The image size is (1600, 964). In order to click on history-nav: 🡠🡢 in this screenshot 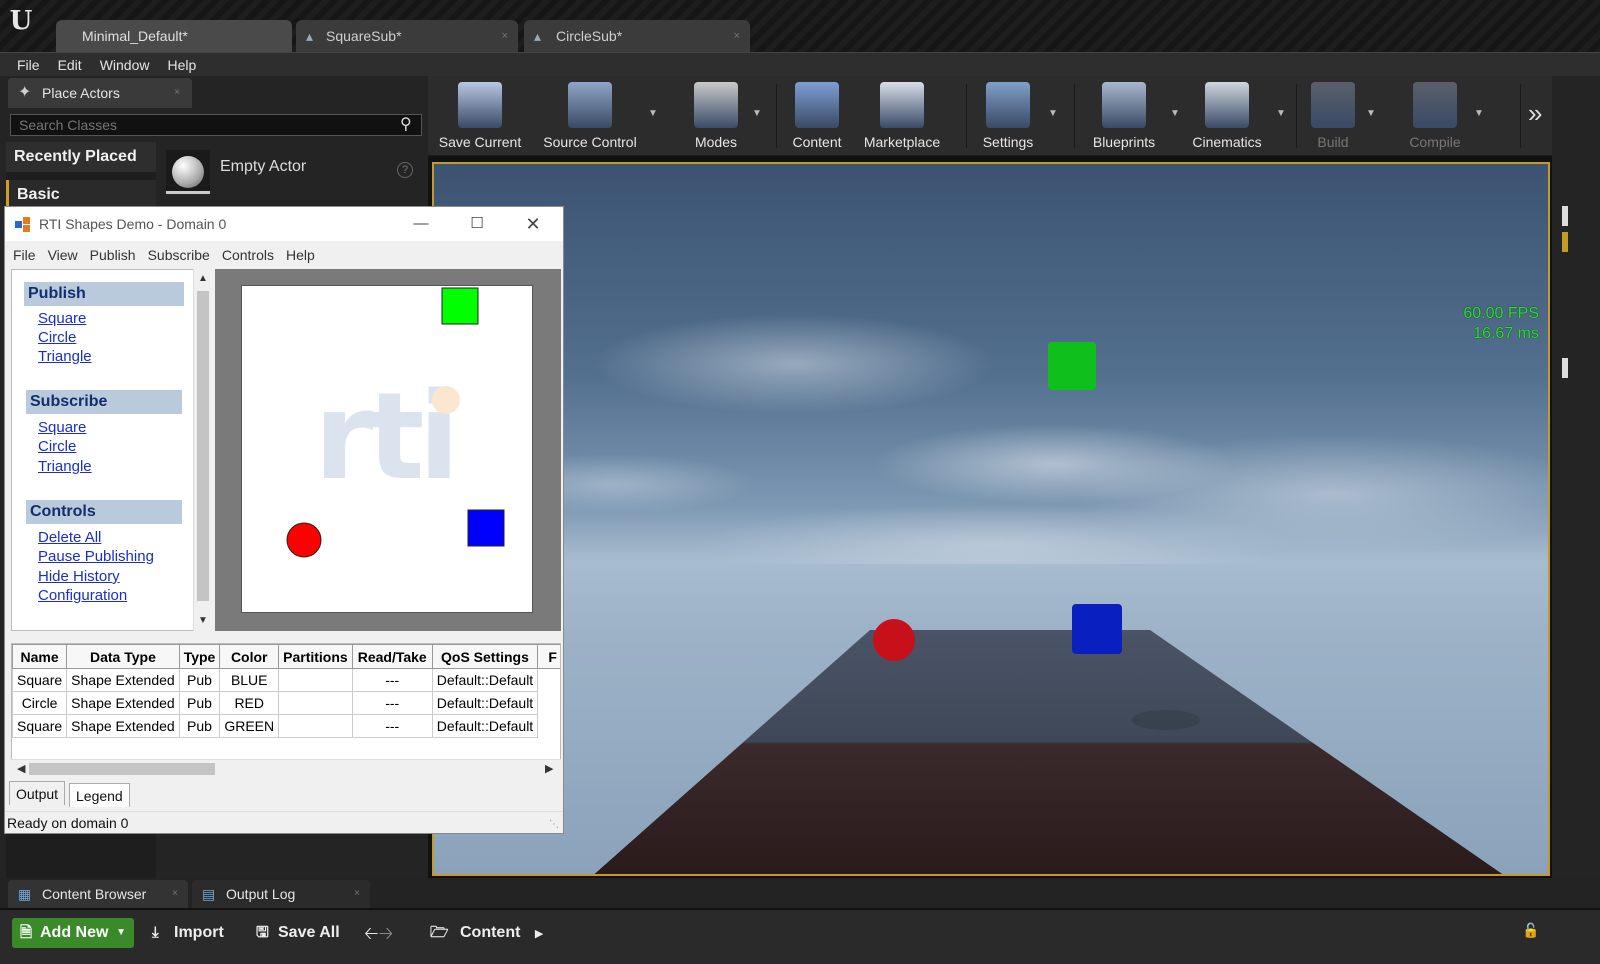, I will do `click(378, 933)`.